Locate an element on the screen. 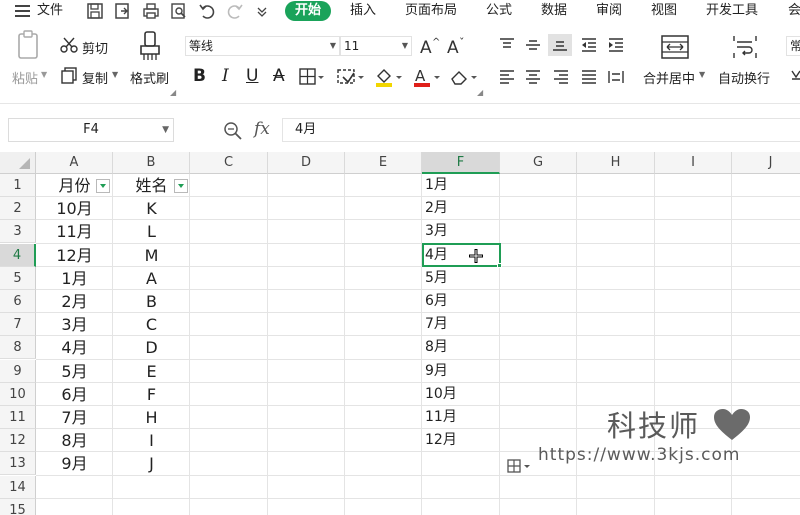 This screenshot has height=515, width=800. cell-f: 3月 is located at coordinates (461, 231).